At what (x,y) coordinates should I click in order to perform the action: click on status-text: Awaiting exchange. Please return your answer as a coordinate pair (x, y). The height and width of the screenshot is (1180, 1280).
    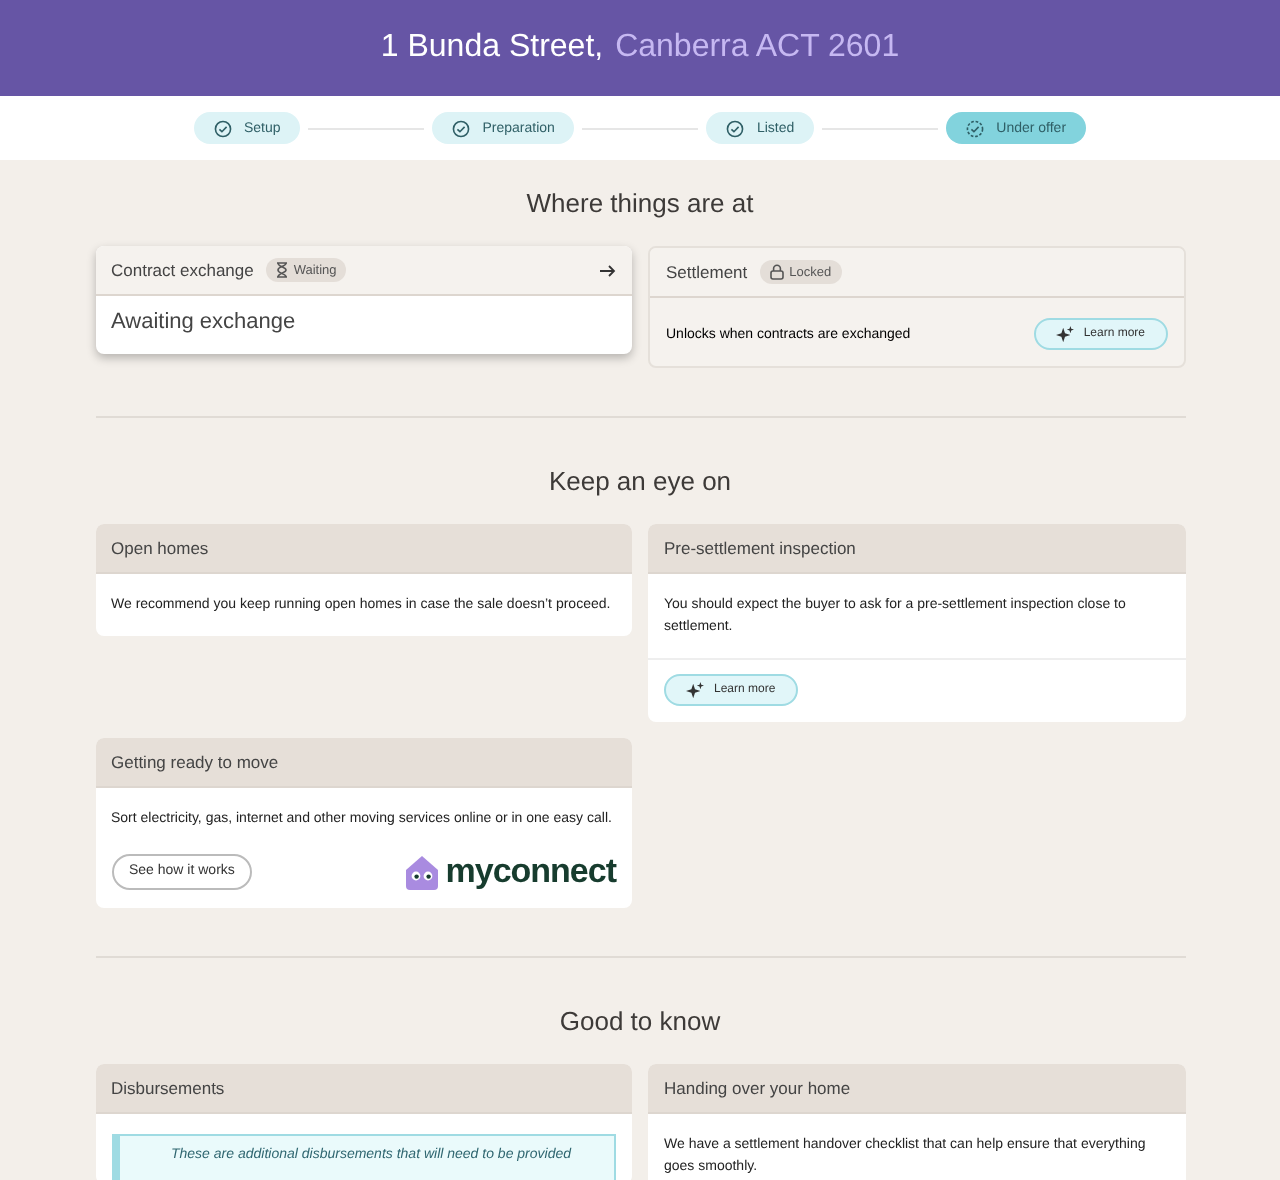
    Looking at the image, I should click on (203, 323).